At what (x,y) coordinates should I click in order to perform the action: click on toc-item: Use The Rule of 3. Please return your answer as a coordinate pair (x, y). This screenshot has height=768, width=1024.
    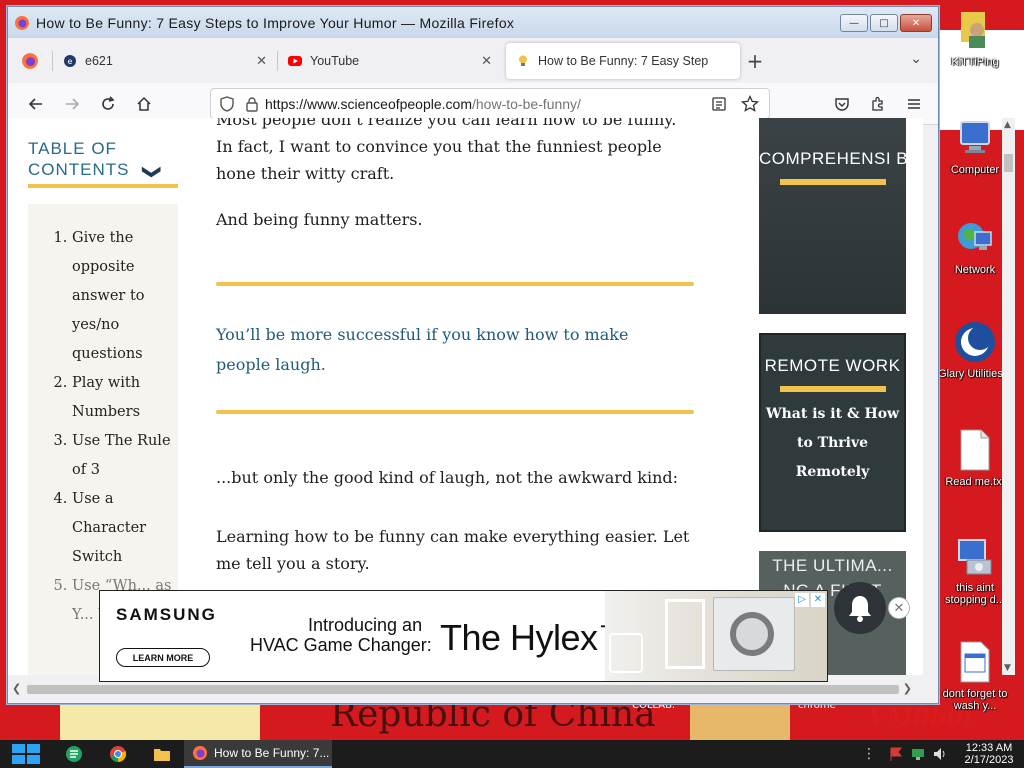
    Looking at the image, I should click on (125, 456).